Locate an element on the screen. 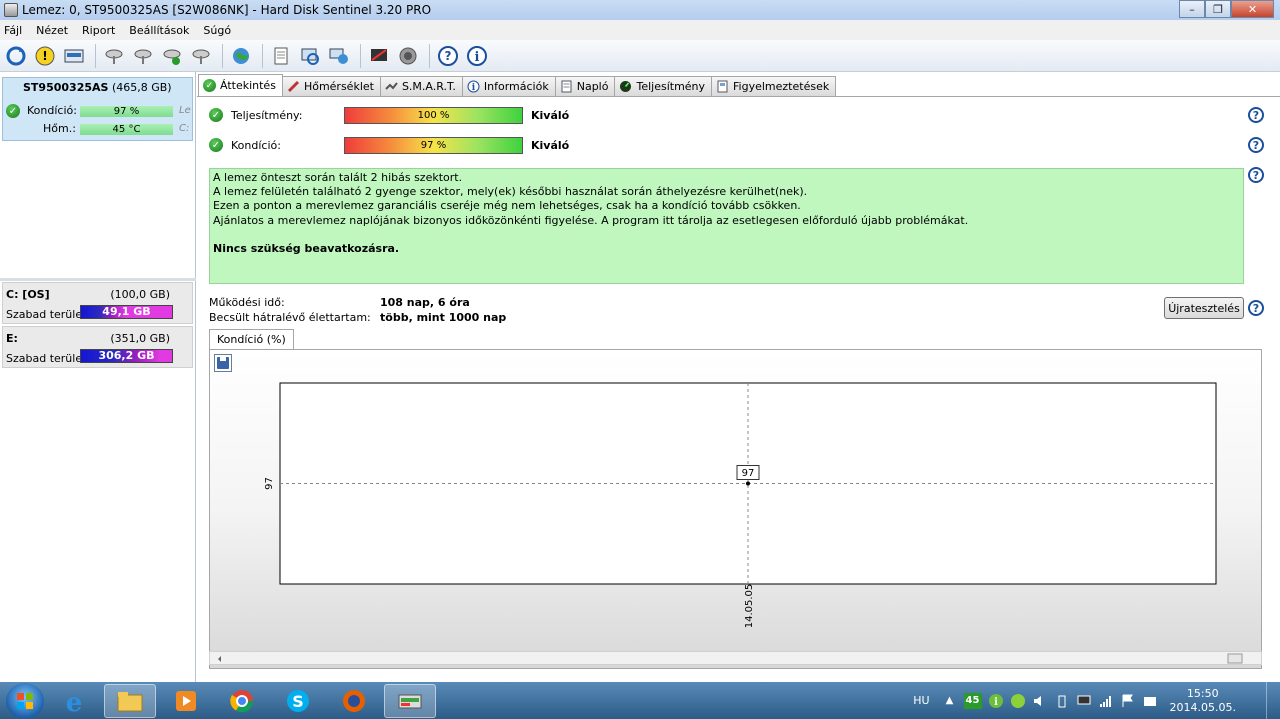 Image resolution: width=1280 pixels, height=719 pixels. tab-temperature: Hőmérséklet is located at coordinates (331, 86).